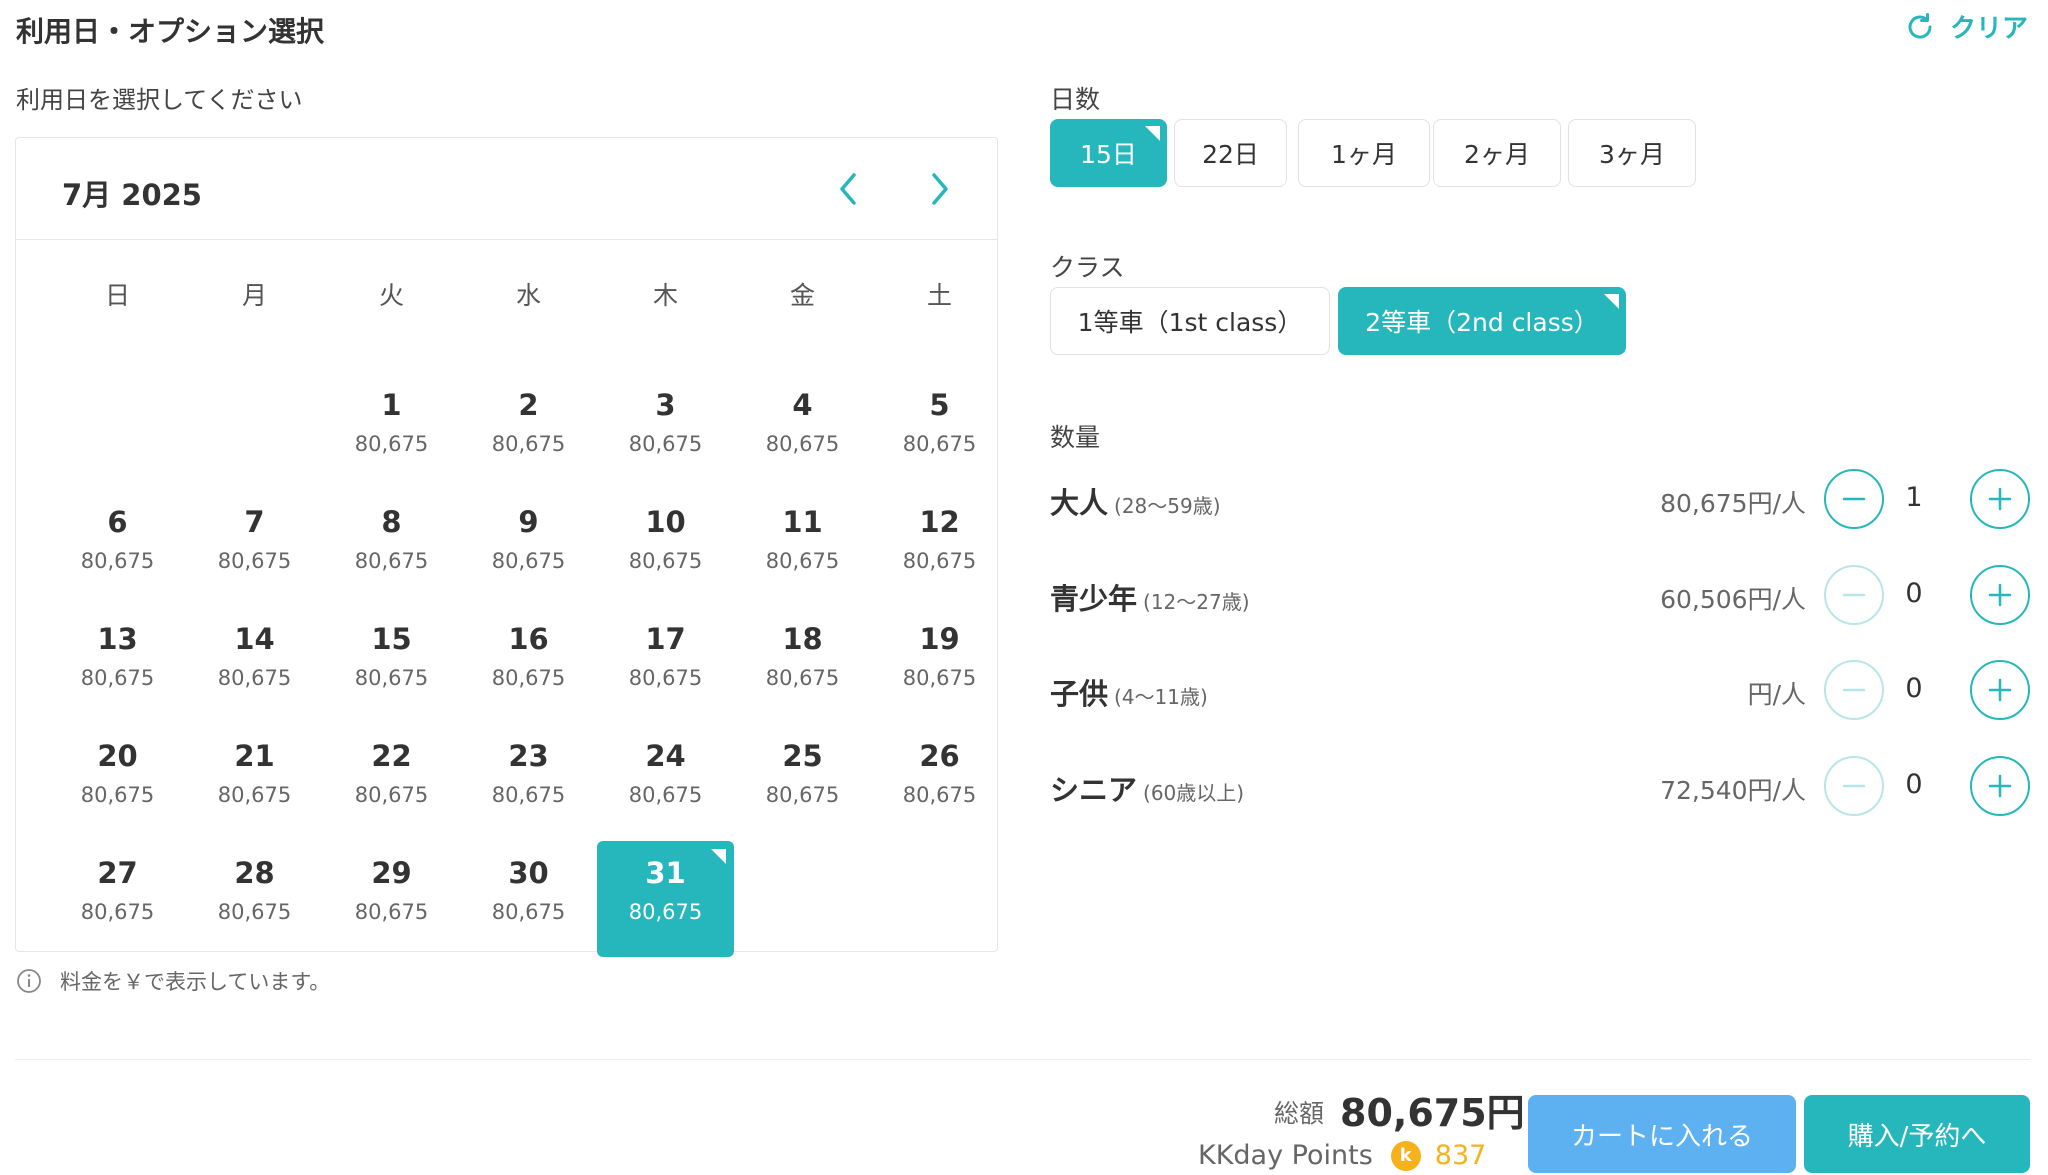  I want to click on calendar-day: 23 80,675, so click(528, 782).